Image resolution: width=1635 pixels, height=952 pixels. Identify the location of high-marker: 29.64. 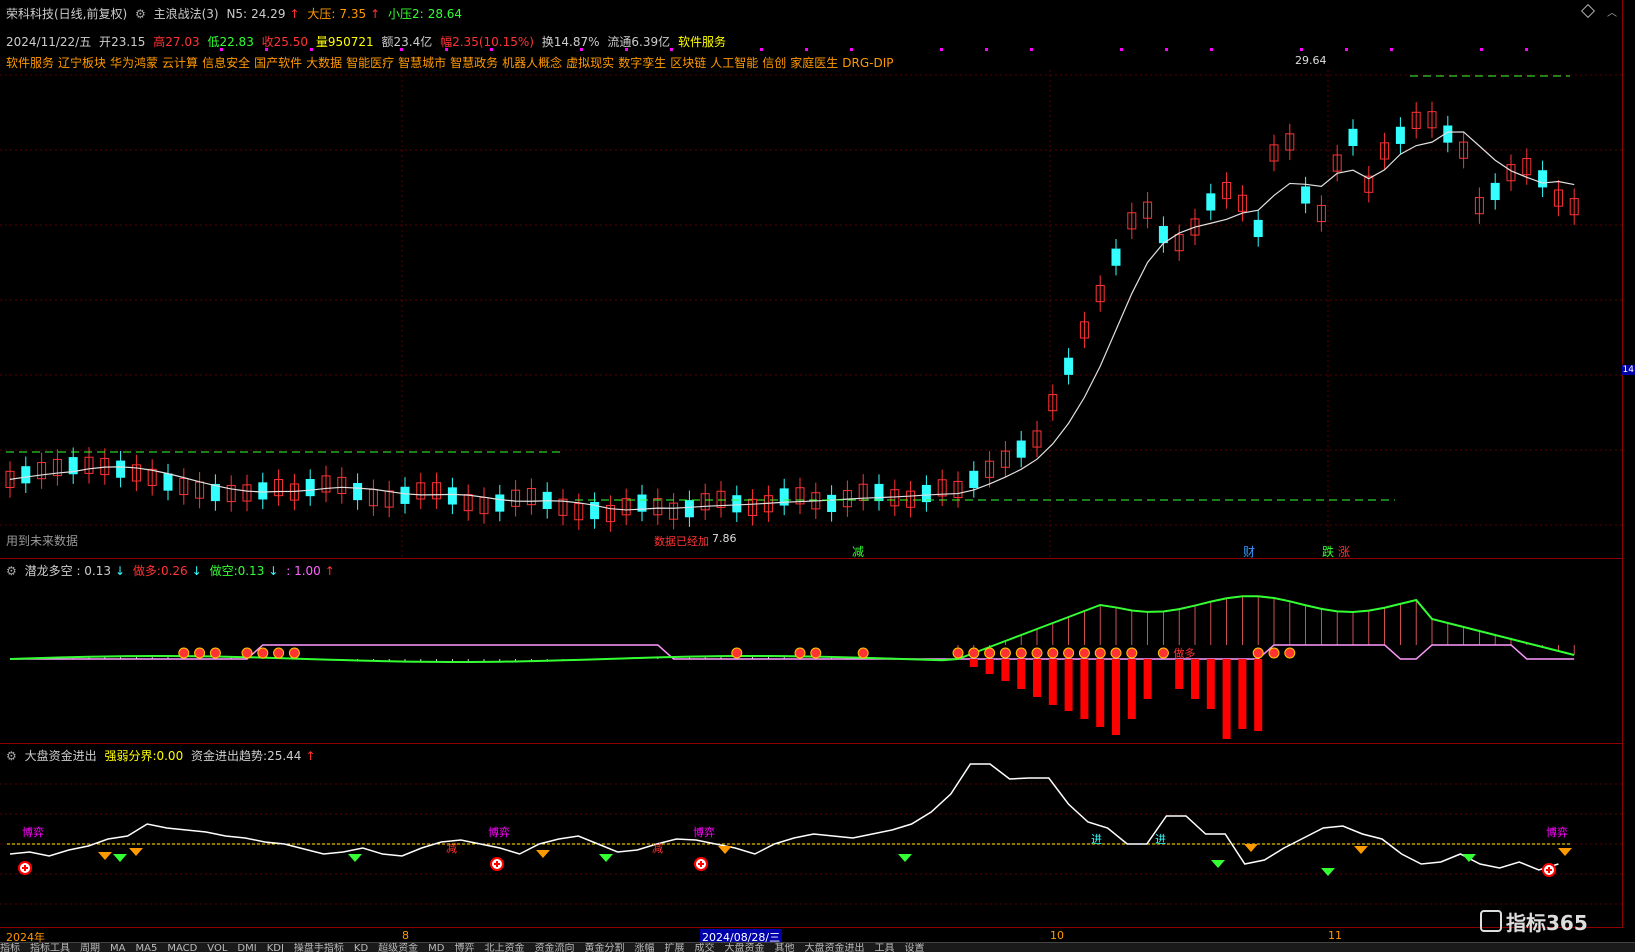
(1311, 60).